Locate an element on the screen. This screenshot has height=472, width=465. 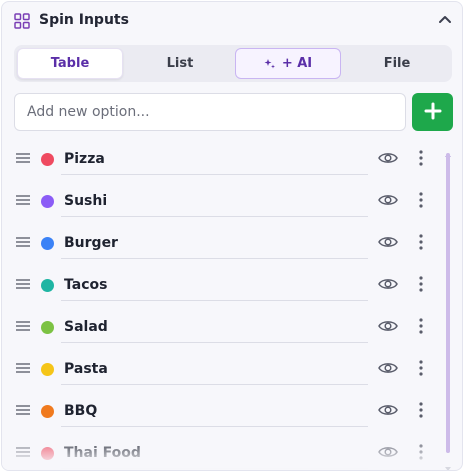
option-label: Thai Food is located at coordinates (102, 453).